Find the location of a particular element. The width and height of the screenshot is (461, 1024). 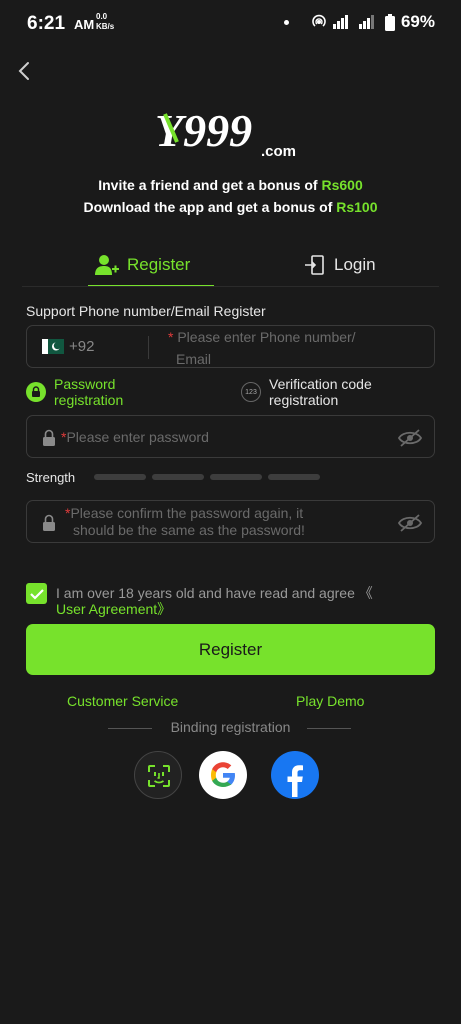

promo-invite-amount: Rs600 is located at coordinates (342, 185).